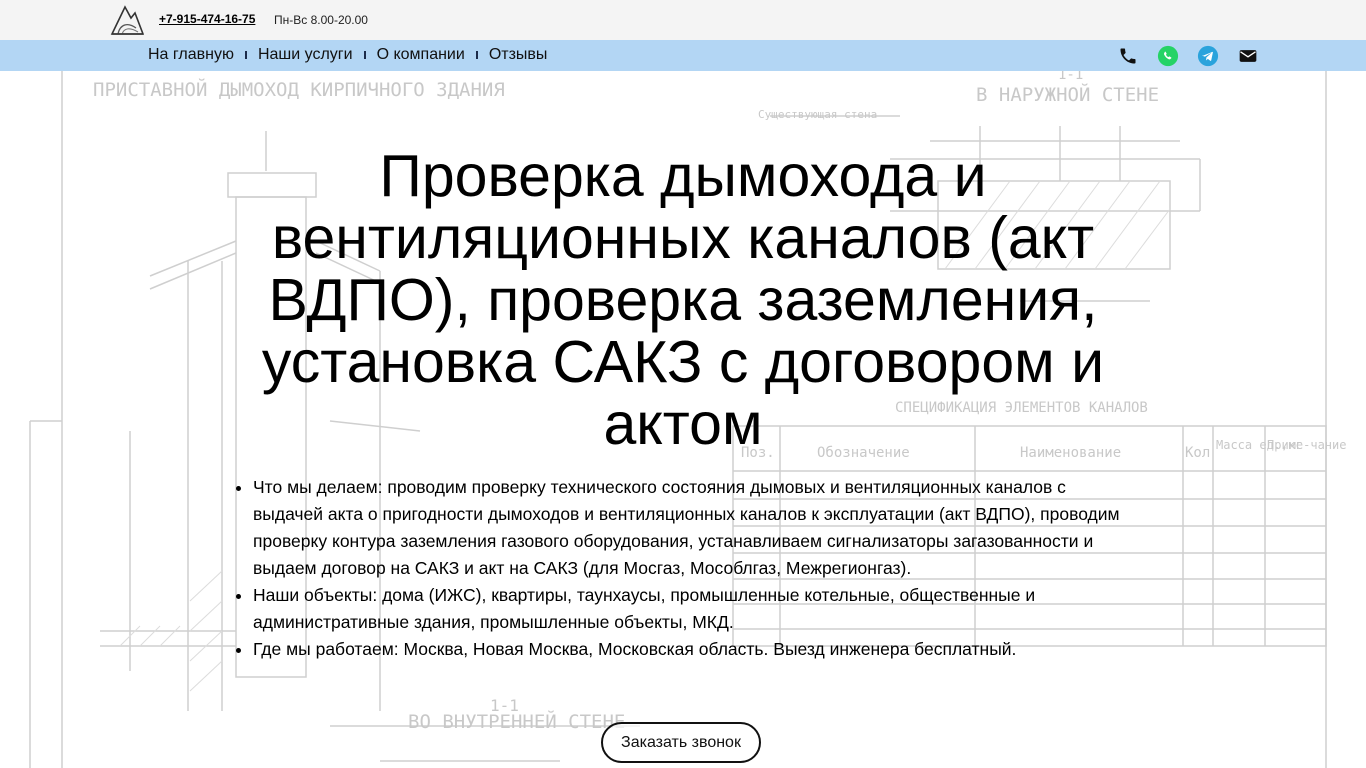 This screenshot has height=768, width=1366. Describe the element at coordinates (1208, 56) in the screenshot. I see `telegram-icon` at that location.